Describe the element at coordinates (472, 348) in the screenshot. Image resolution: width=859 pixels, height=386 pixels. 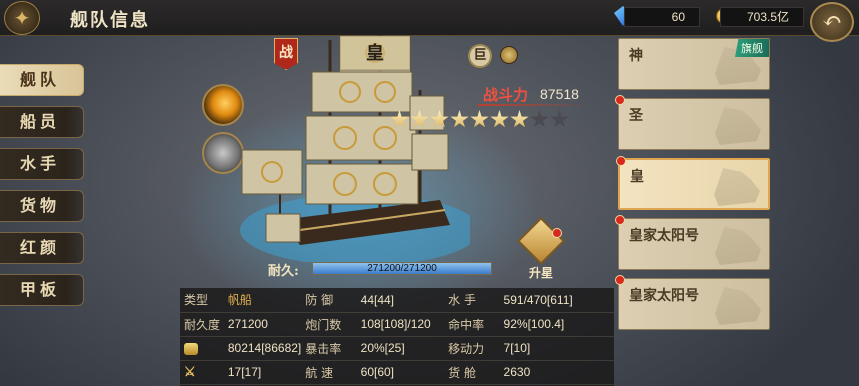
I see `stat-label: 移动力` at that location.